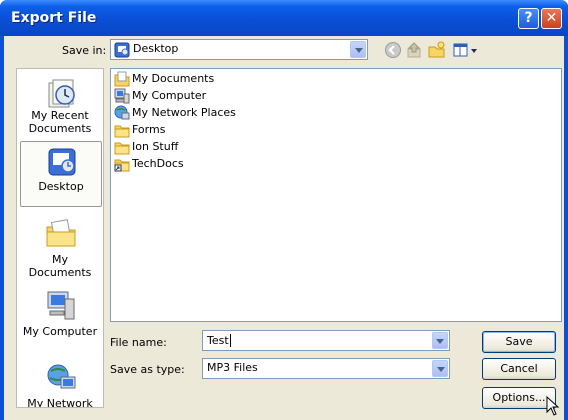  Describe the element at coordinates (551, 18) in the screenshot. I see `close-button: ✕` at that location.